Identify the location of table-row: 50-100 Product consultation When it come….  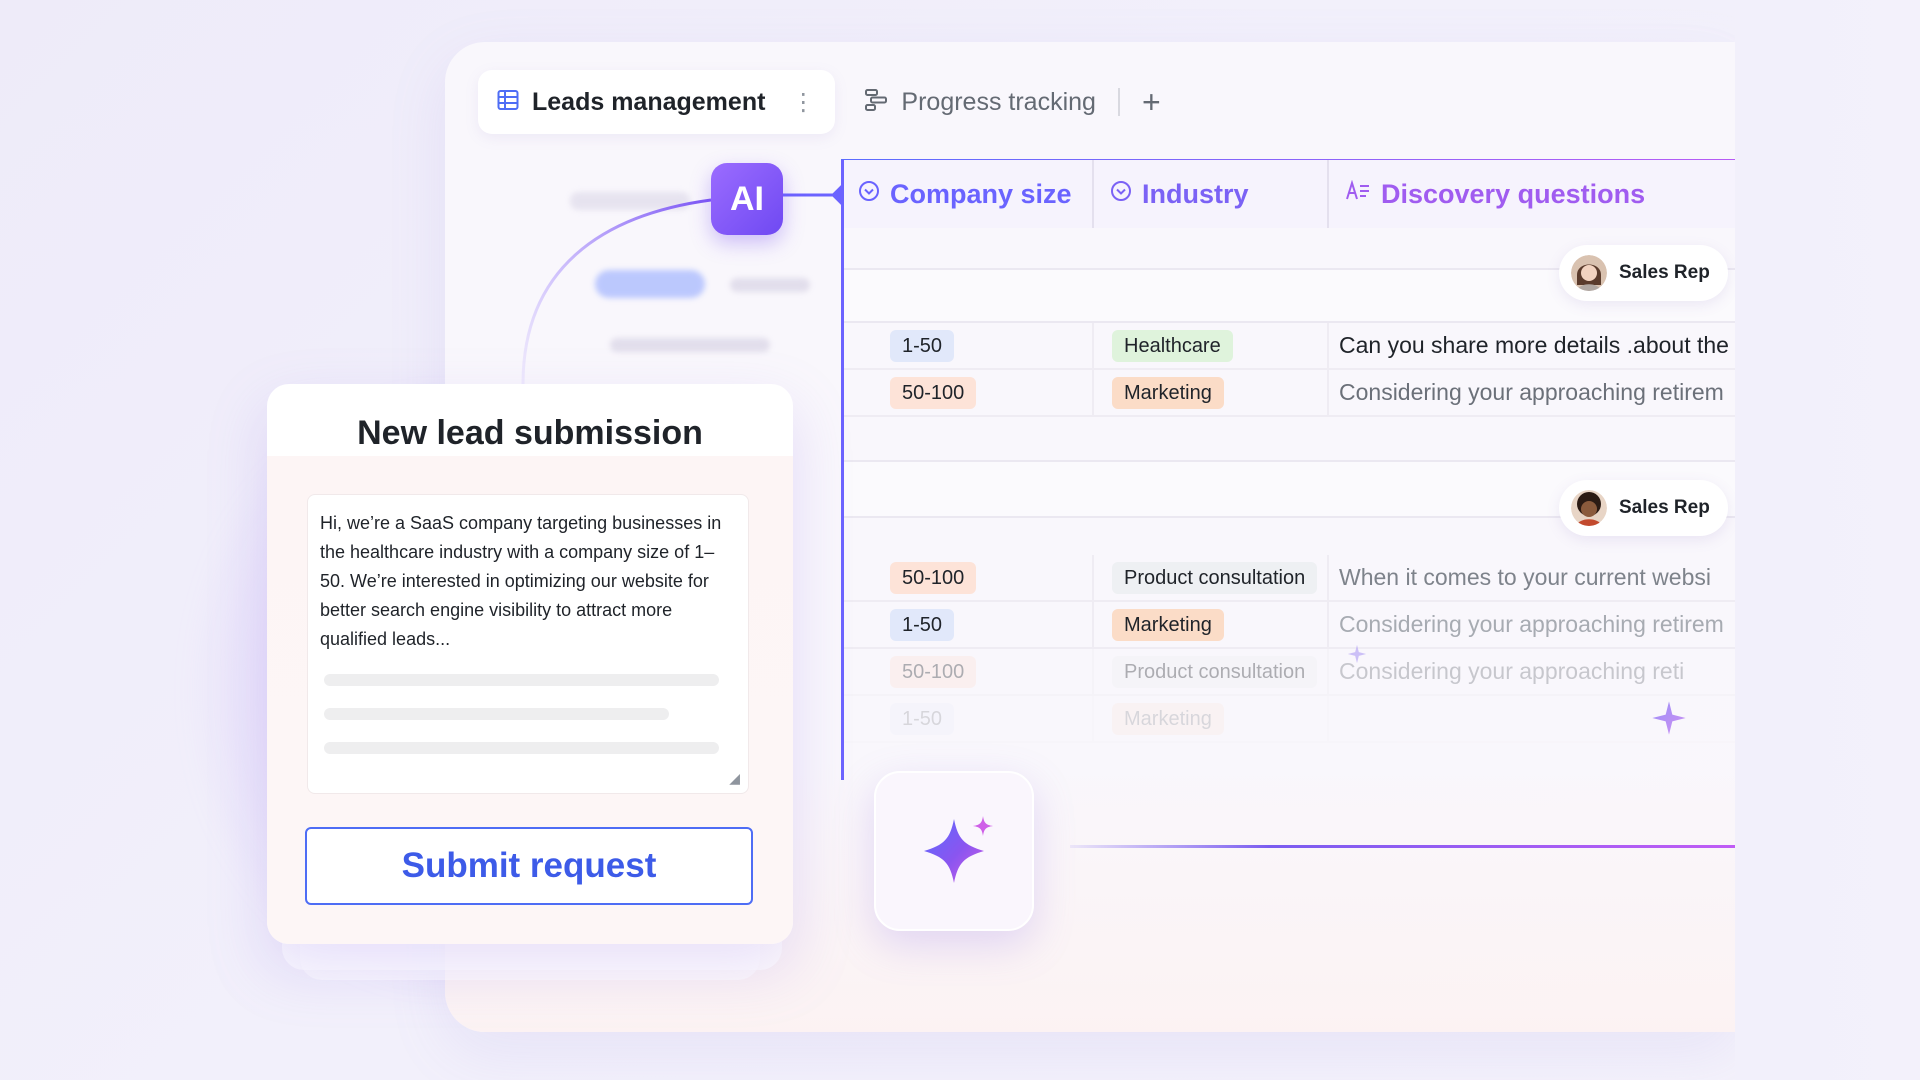
(1289, 578).